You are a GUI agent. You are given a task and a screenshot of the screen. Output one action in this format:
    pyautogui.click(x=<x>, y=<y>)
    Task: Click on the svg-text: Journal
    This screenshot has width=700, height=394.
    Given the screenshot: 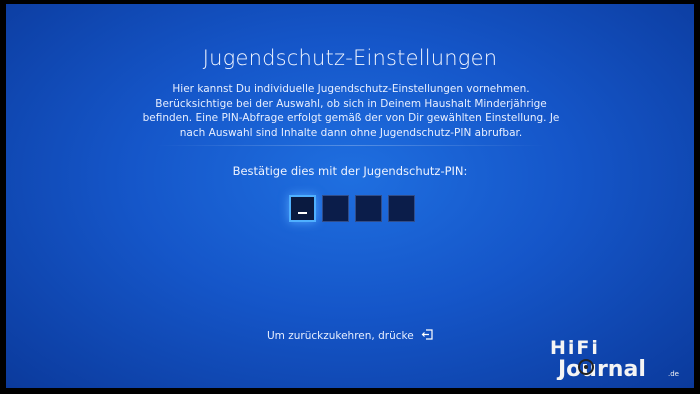 What is the action you would take?
    pyautogui.click(x=601, y=368)
    